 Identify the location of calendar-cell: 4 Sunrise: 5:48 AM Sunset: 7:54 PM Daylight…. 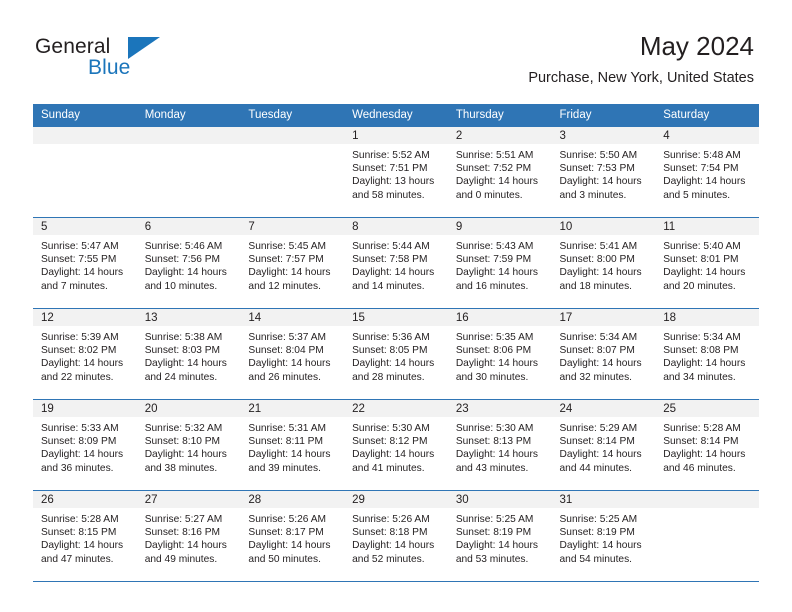
(707, 172).